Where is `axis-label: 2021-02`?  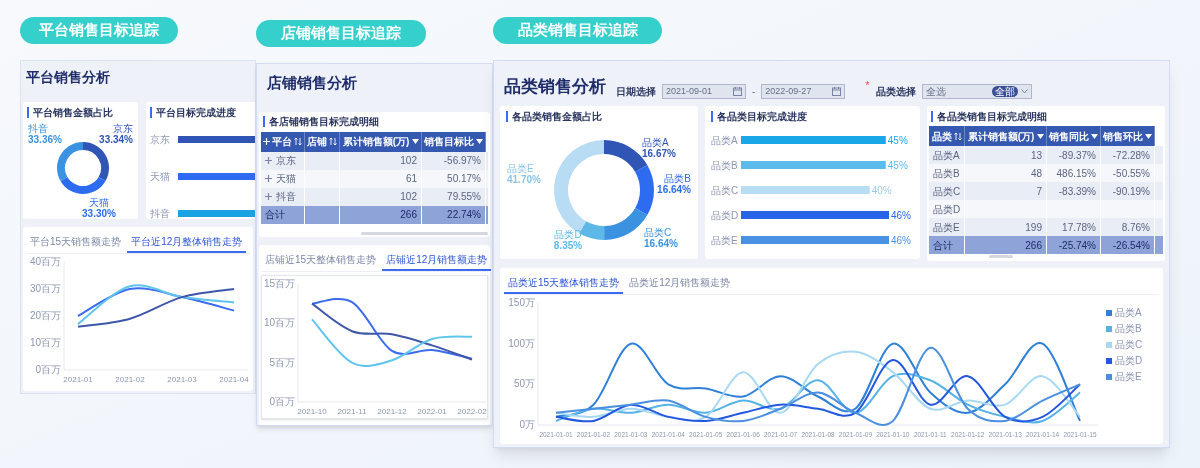 axis-label: 2021-02 is located at coordinates (130, 379).